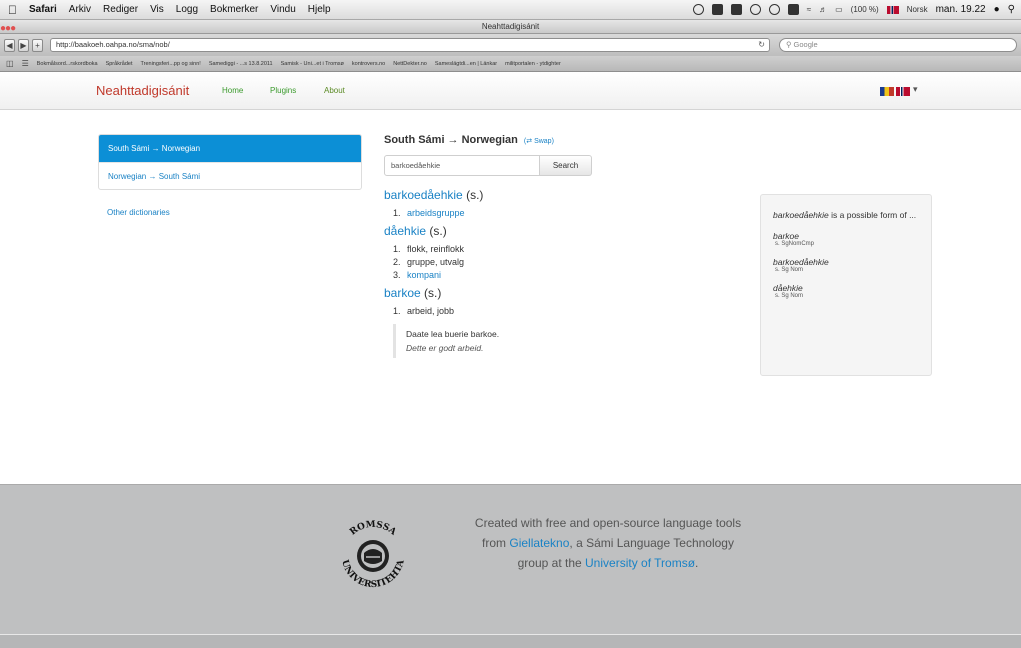 The width and height of the screenshot is (1021, 648). Describe the element at coordinates (157, 9) in the screenshot. I see `menu-vis: Vis` at that location.